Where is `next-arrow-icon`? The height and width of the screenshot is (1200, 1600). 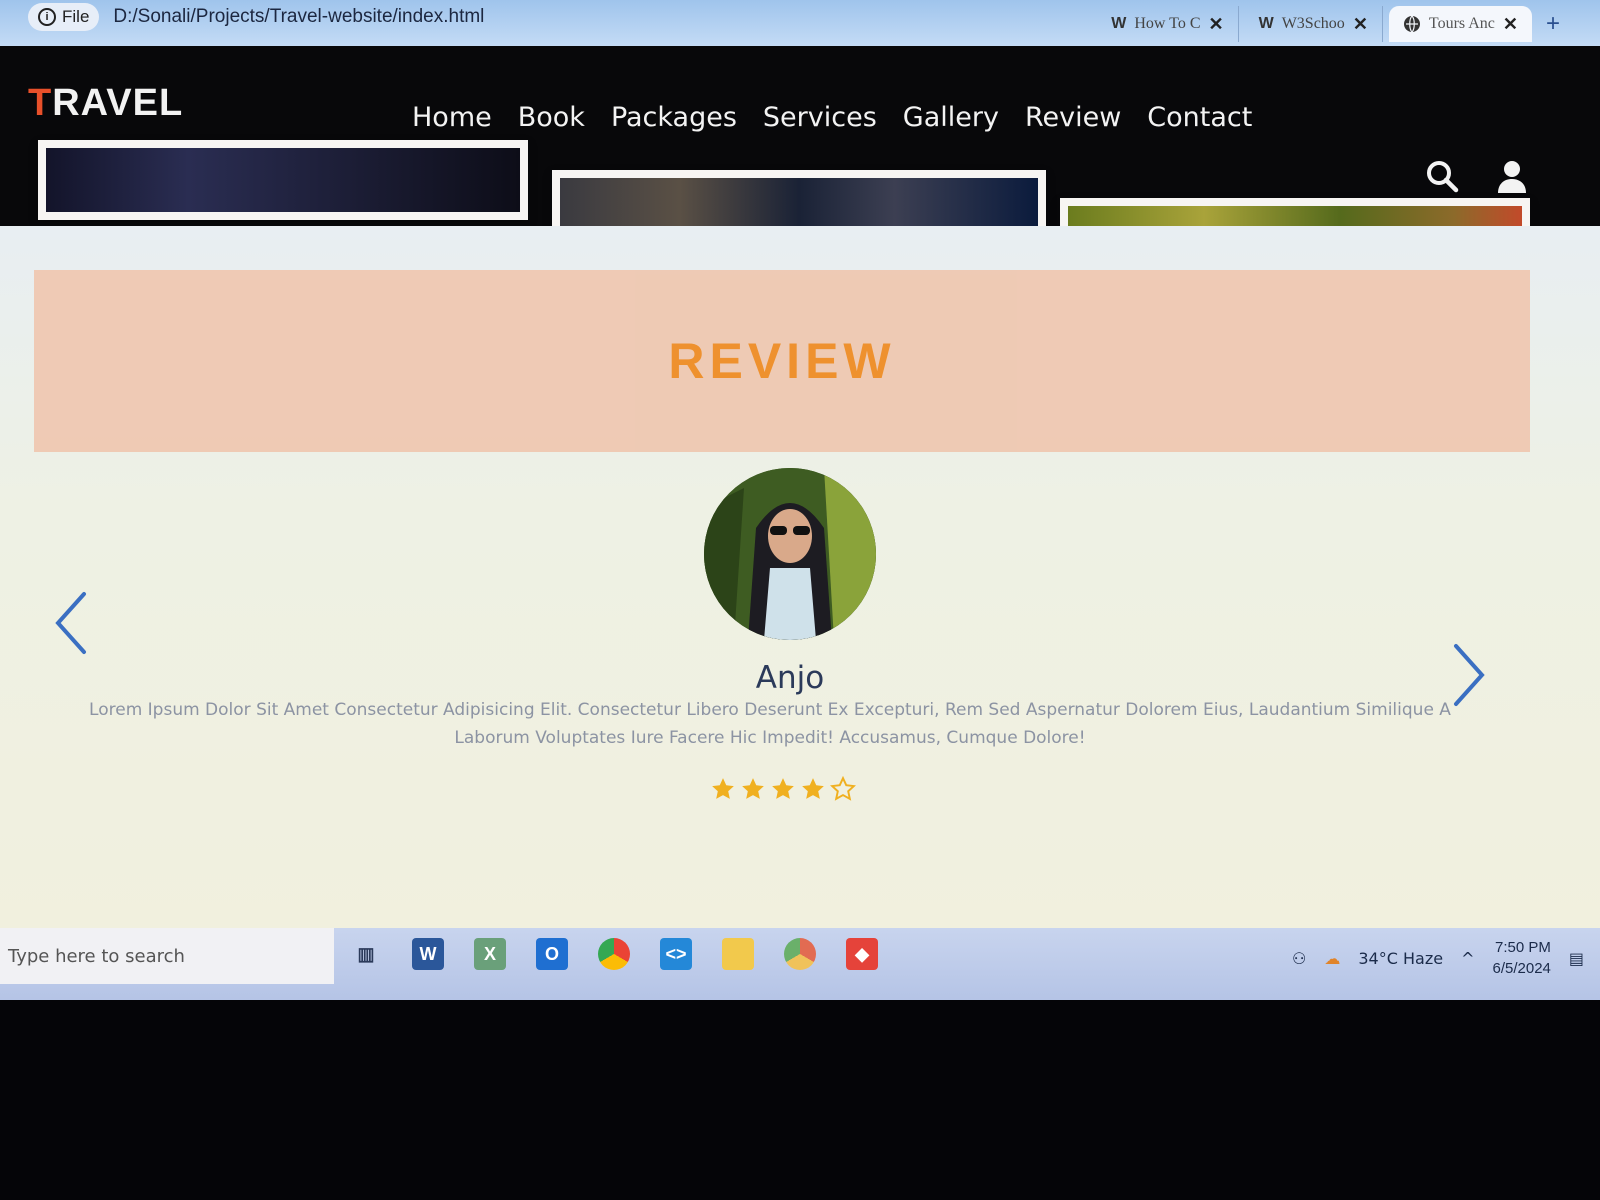
next-arrow-icon is located at coordinates (1468, 675).